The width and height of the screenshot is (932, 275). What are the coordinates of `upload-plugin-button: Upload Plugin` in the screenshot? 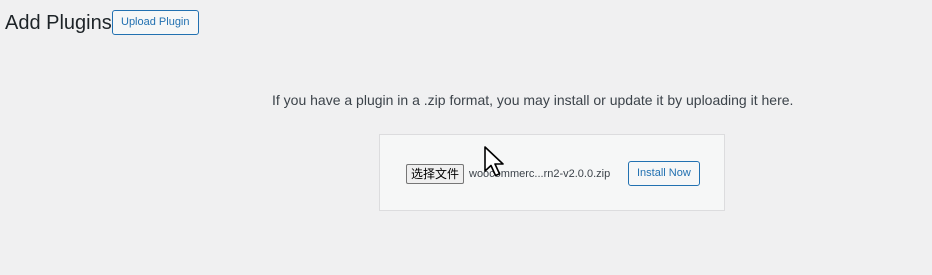 It's located at (155, 22).